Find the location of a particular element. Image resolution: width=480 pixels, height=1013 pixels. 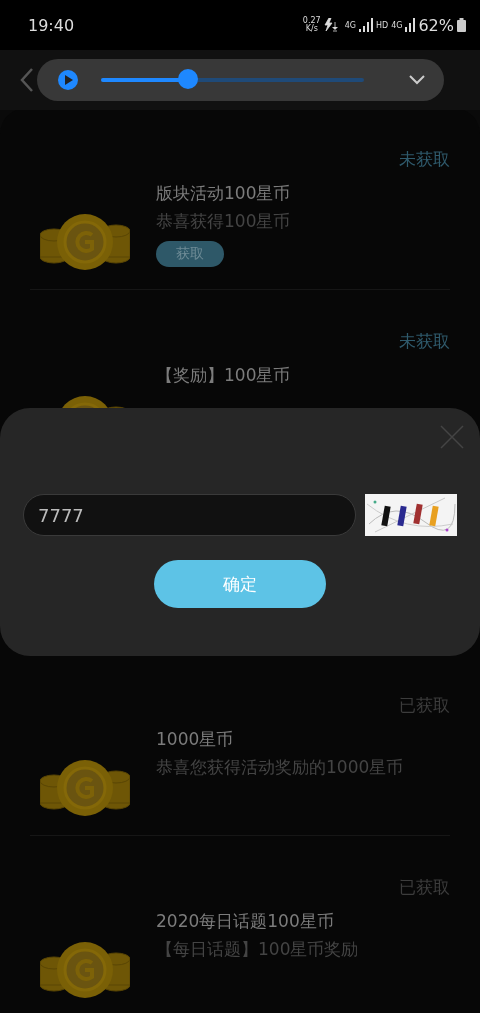

play-icon is located at coordinates (68, 80).